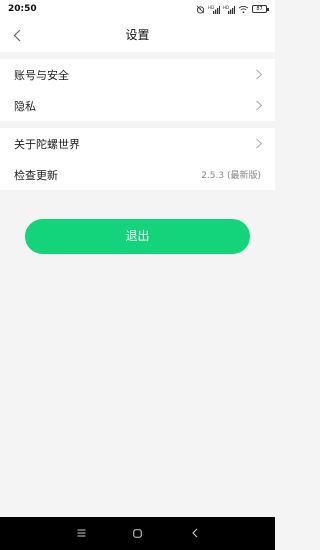 This screenshot has height=550, width=320. Describe the element at coordinates (260, 9) in the screenshot. I see `battery-icon: 87` at that location.